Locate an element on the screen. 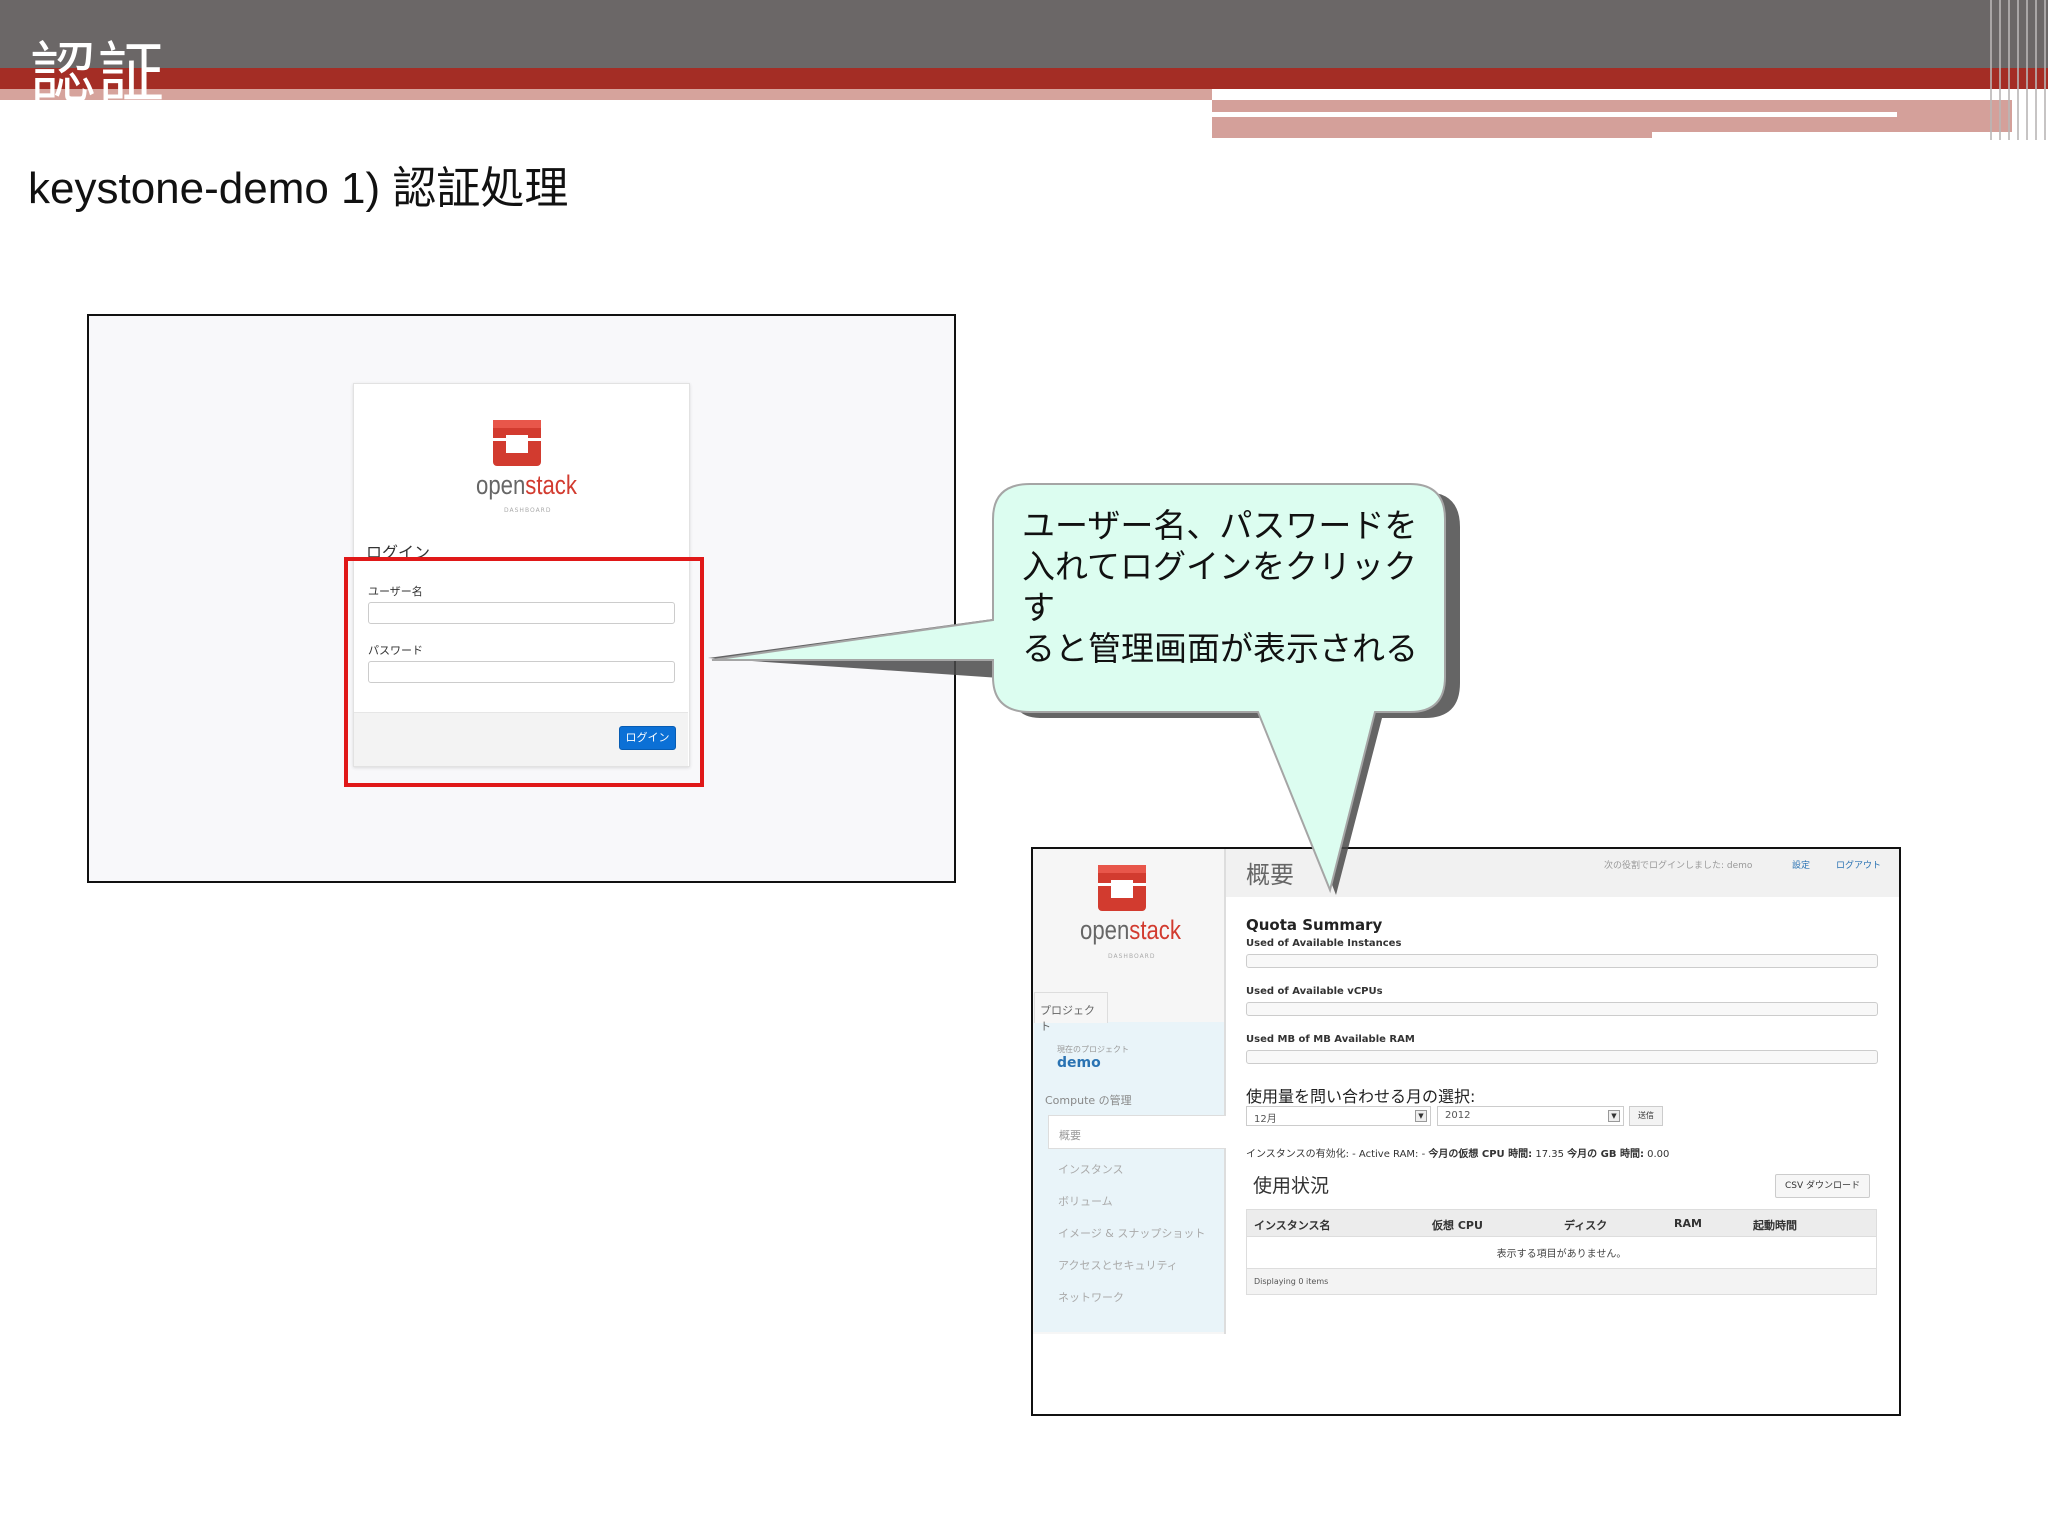 This screenshot has width=2048, height=1536. callout-line: ると管理画面が表示される is located at coordinates (1220, 648).